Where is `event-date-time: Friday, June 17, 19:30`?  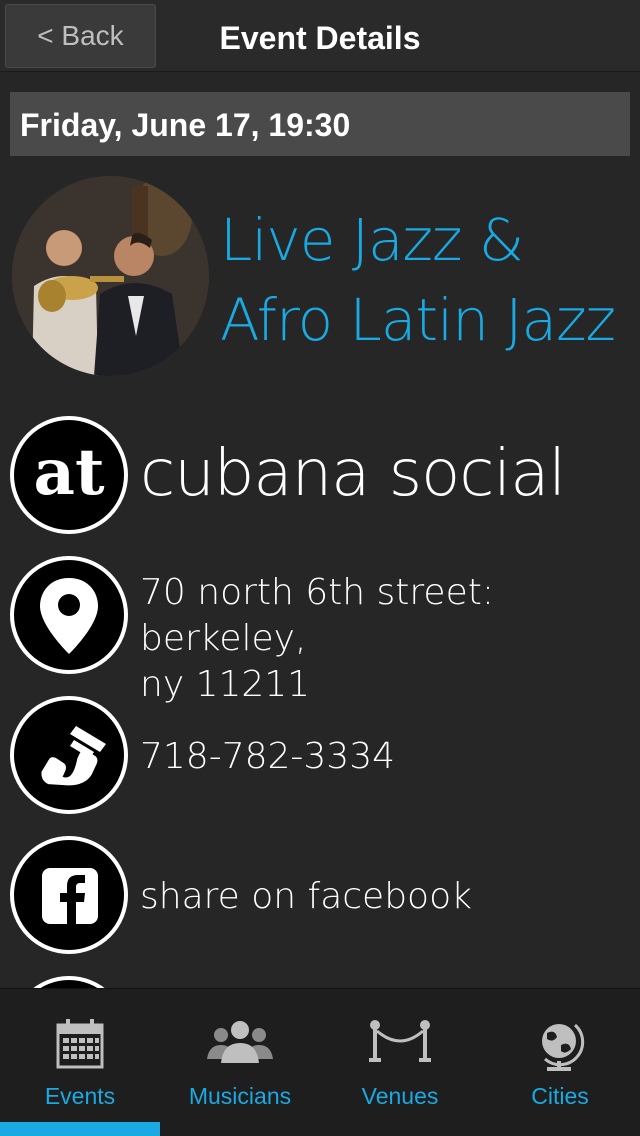
event-date-time: Friday, June 17, 19:30 is located at coordinates (320, 124).